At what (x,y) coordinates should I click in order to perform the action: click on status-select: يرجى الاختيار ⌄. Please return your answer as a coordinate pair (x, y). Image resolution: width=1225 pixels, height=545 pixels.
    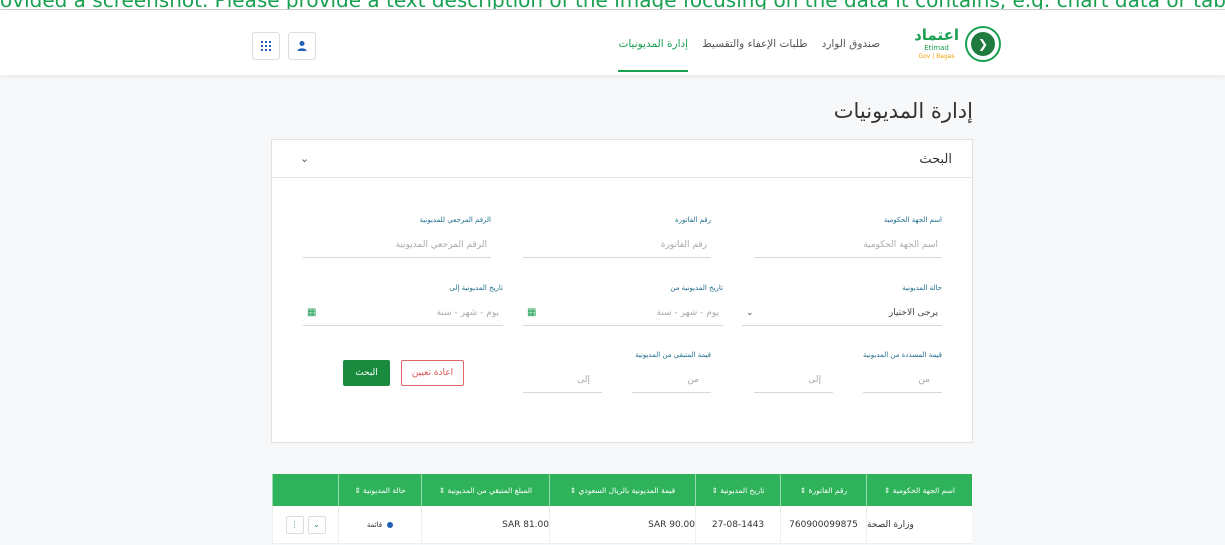
    Looking at the image, I should click on (842, 313).